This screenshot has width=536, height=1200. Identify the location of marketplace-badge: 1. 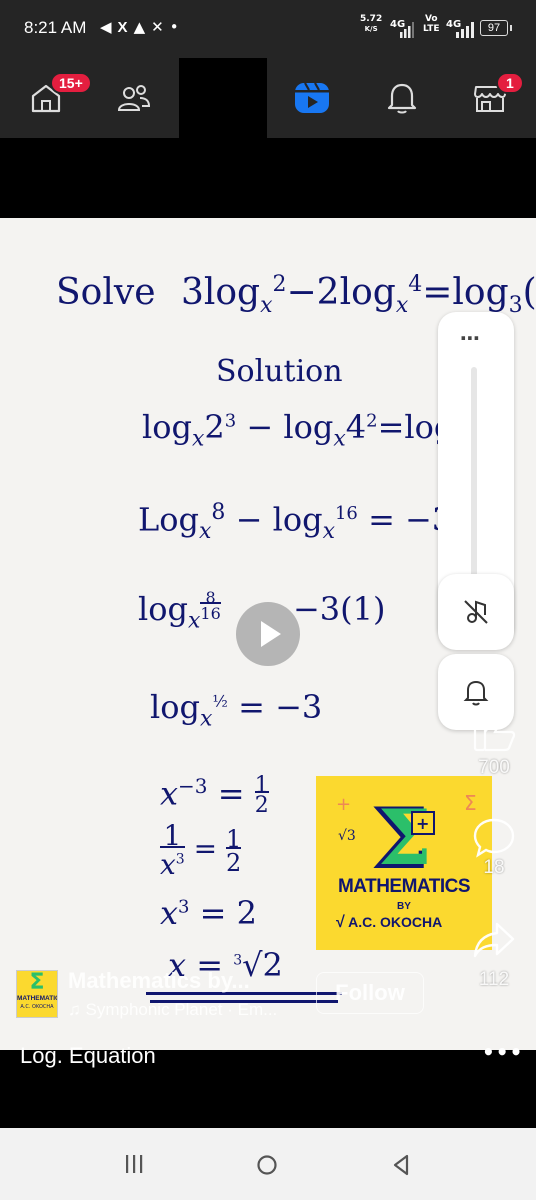
(510, 83).